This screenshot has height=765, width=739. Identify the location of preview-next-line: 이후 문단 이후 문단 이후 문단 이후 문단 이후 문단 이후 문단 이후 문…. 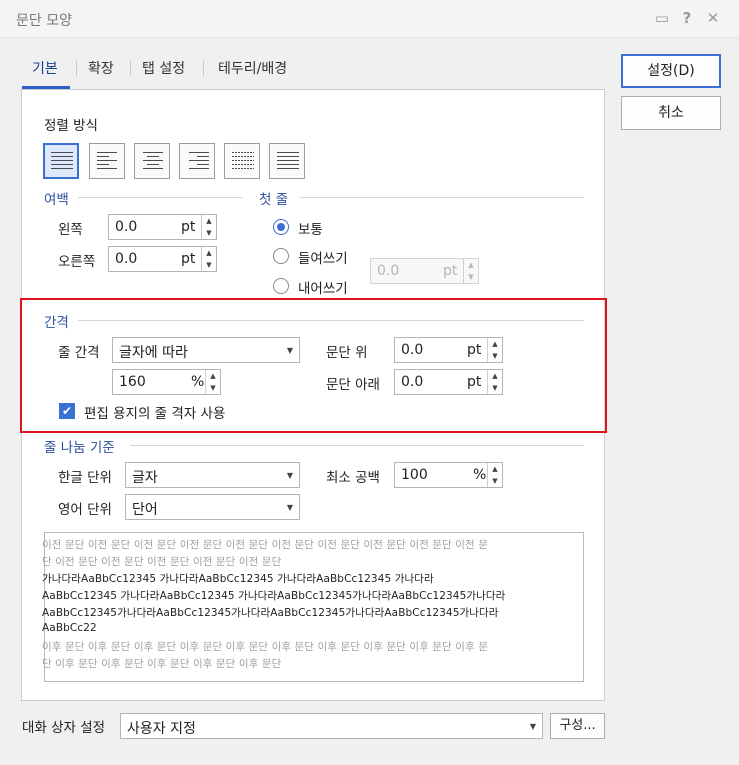
(265, 647).